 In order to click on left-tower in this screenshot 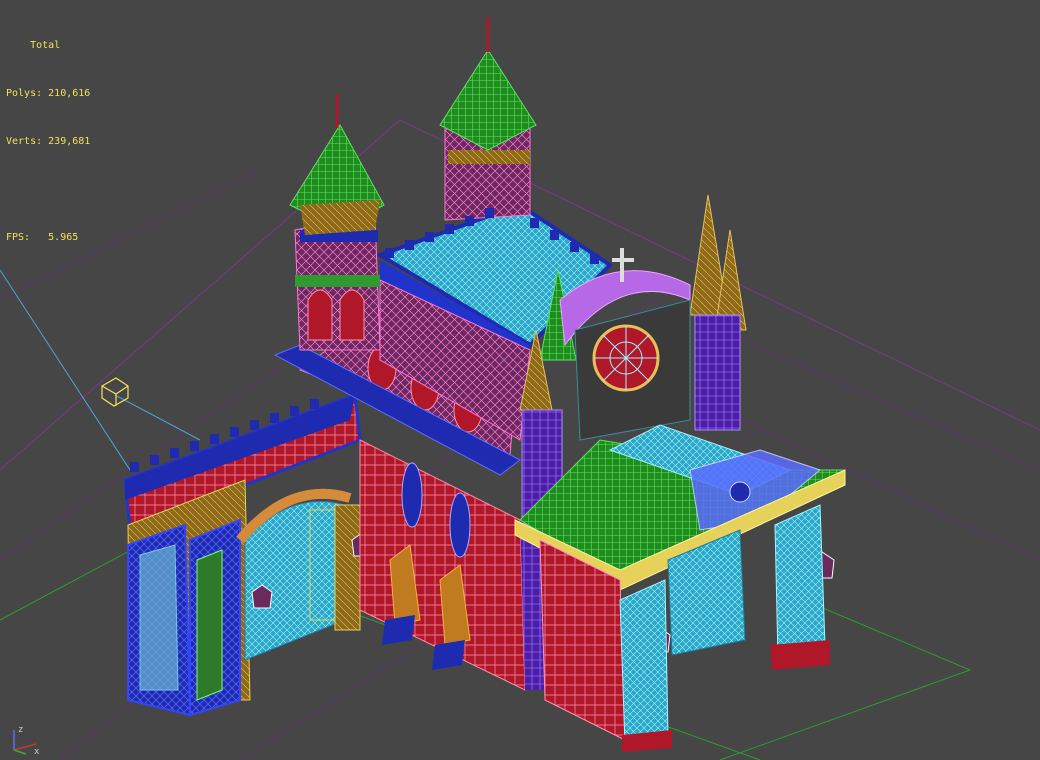, I will do `click(337, 222)`.